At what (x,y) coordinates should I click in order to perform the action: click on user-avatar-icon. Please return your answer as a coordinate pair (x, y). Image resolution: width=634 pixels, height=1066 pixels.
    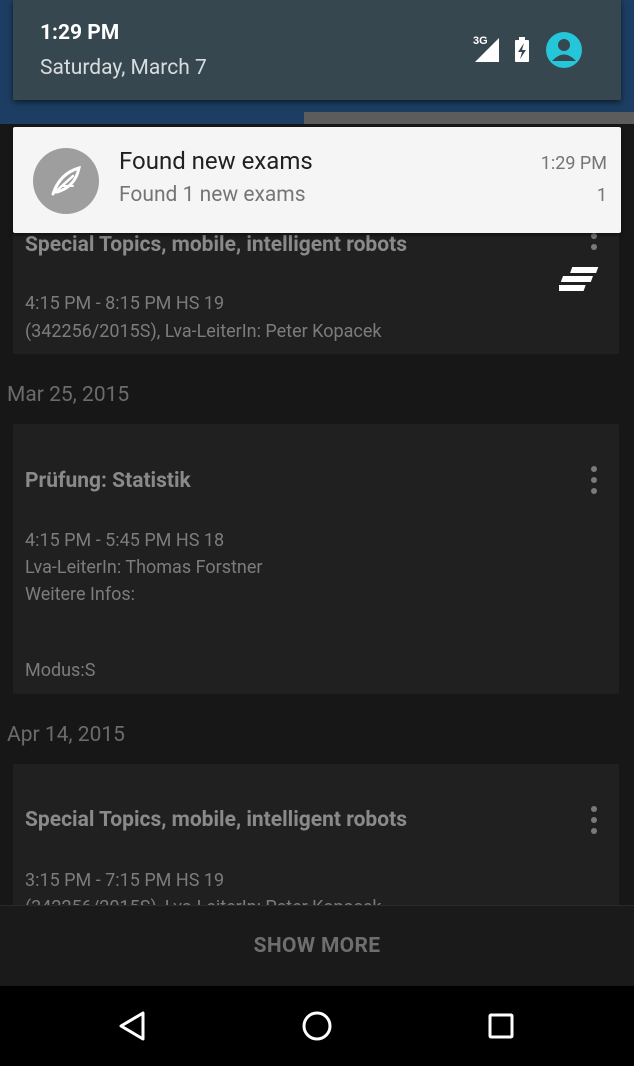
    Looking at the image, I should click on (564, 50).